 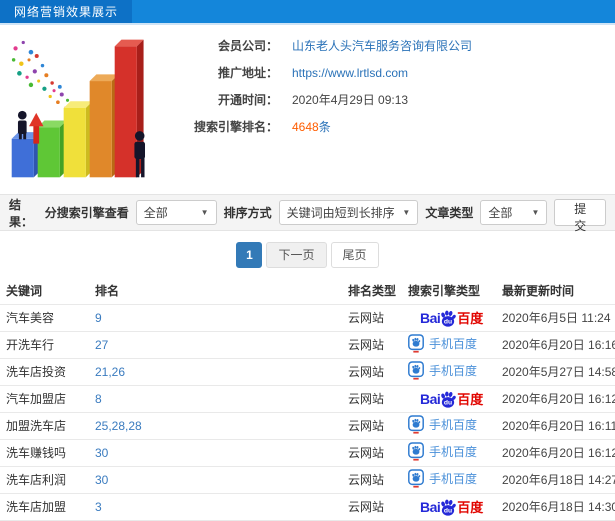 What do you see at coordinates (555, 507) in the screenshot?
I see `update-time-cell: 2020年6月18日 14:30` at bounding box center [555, 507].